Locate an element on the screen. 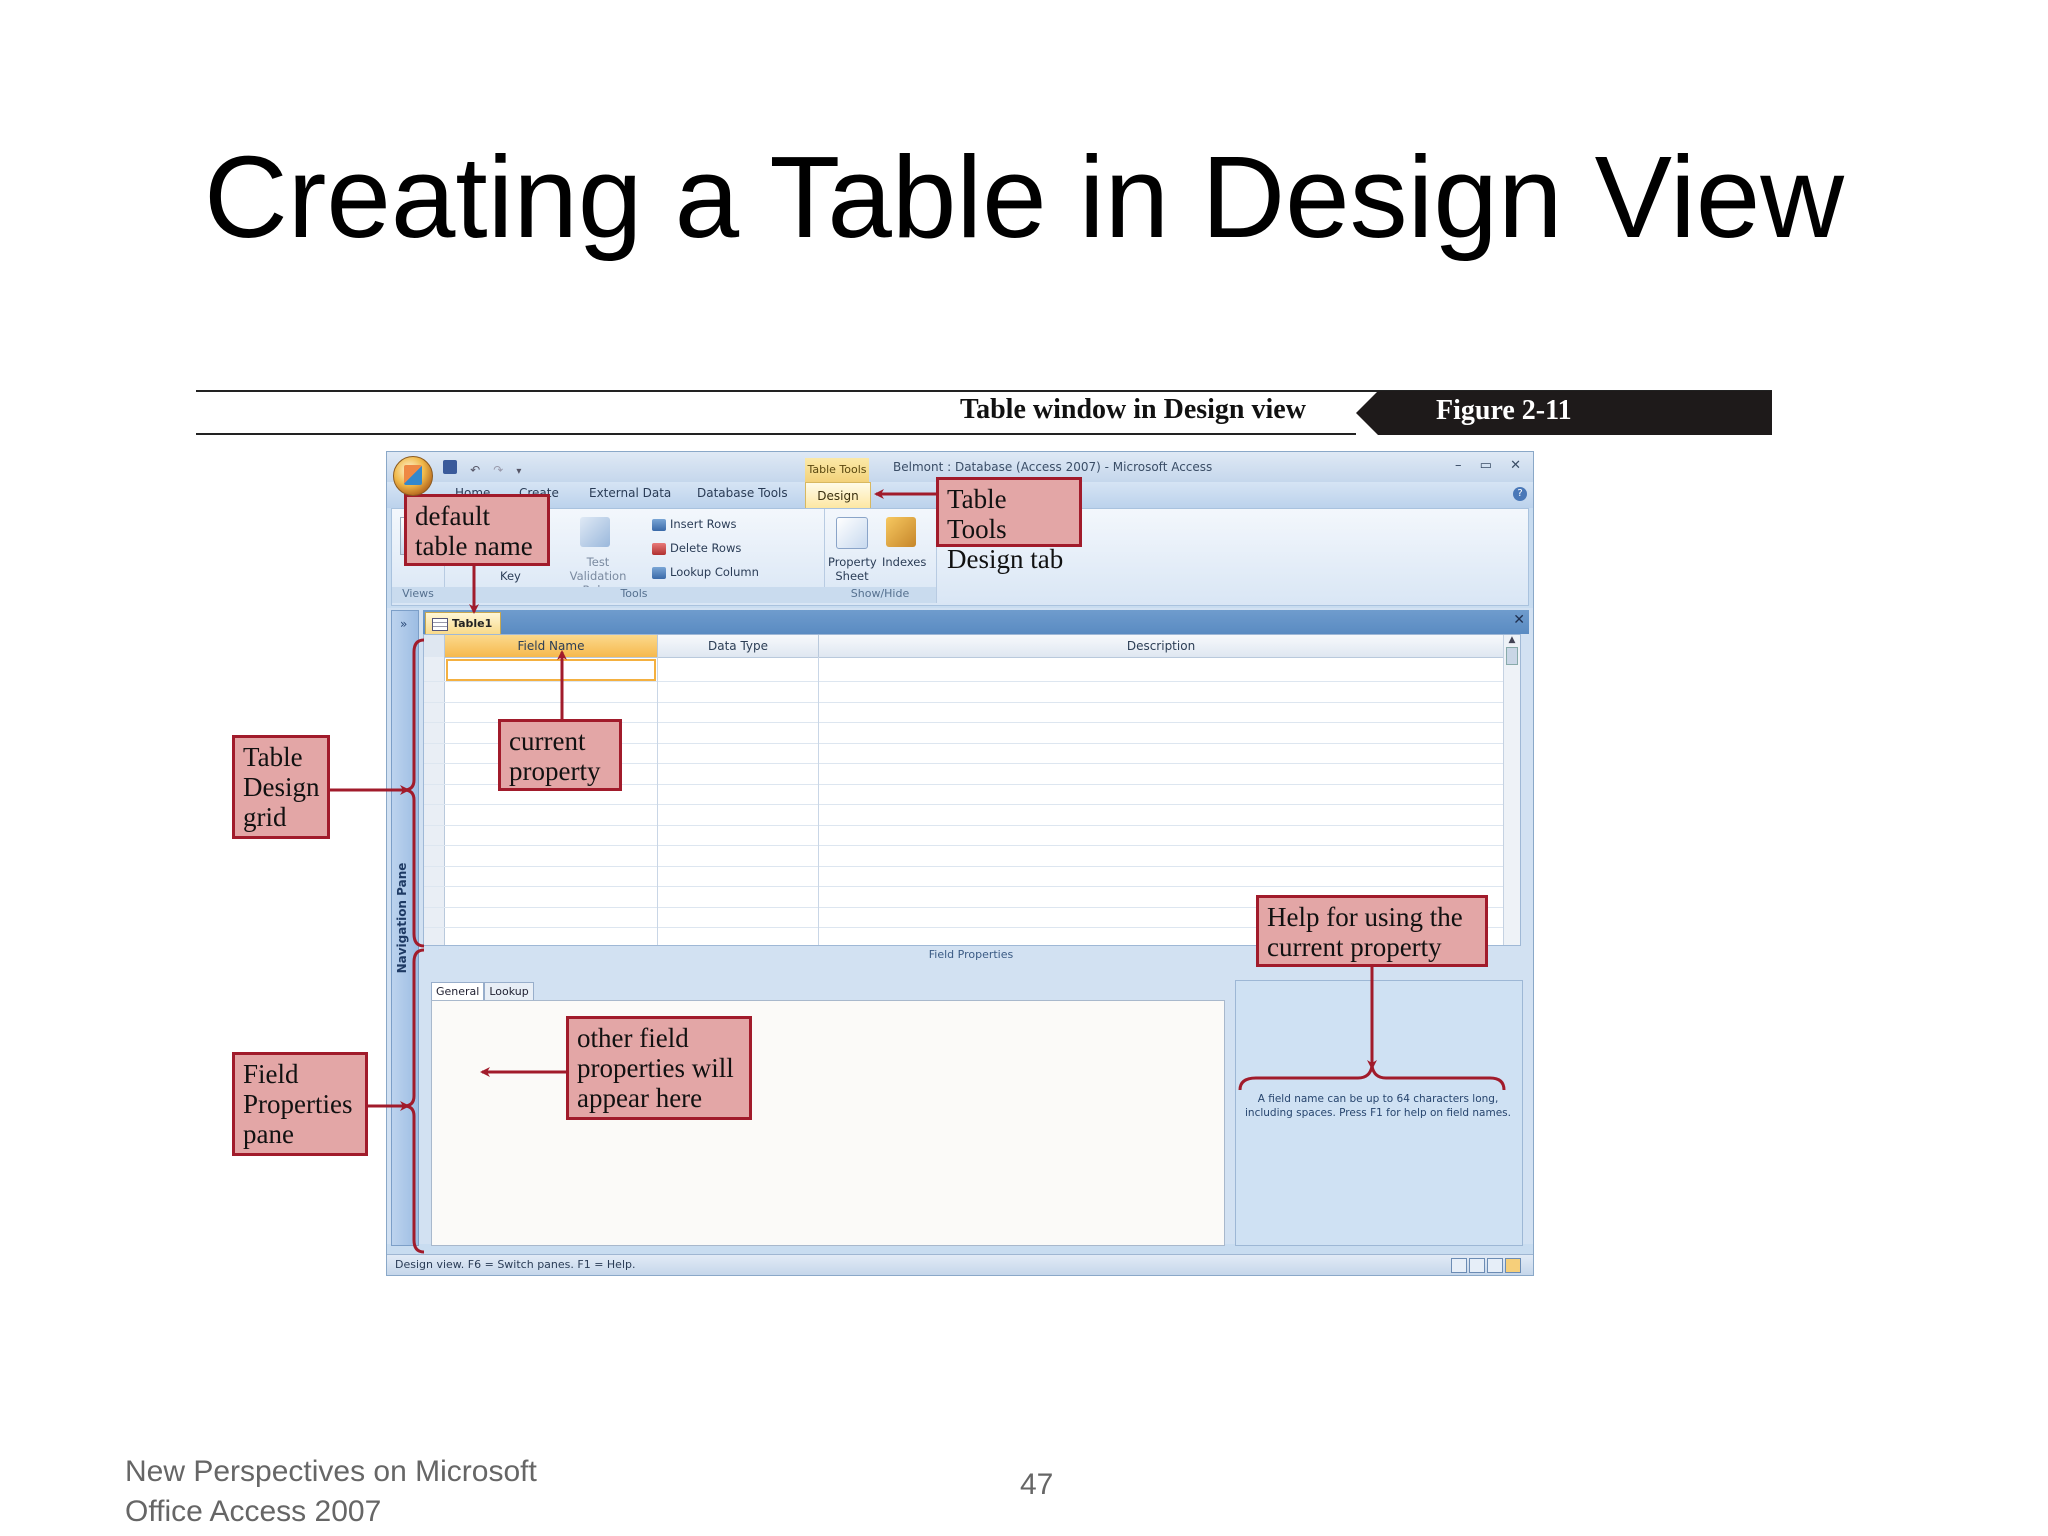 Image resolution: width=2048 pixels, height=1536 pixels. slide-title: Creating a Table in Design View is located at coordinates (1024, 197).